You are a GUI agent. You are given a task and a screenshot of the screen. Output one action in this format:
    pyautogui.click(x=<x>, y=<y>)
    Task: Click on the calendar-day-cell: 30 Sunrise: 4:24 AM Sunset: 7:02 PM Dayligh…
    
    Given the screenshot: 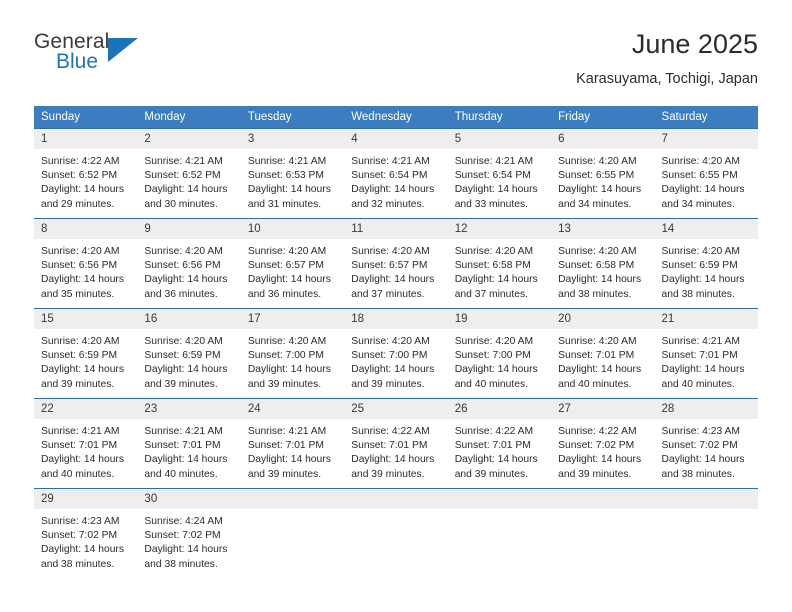 What is the action you would take?
    pyautogui.click(x=189, y=530)
    